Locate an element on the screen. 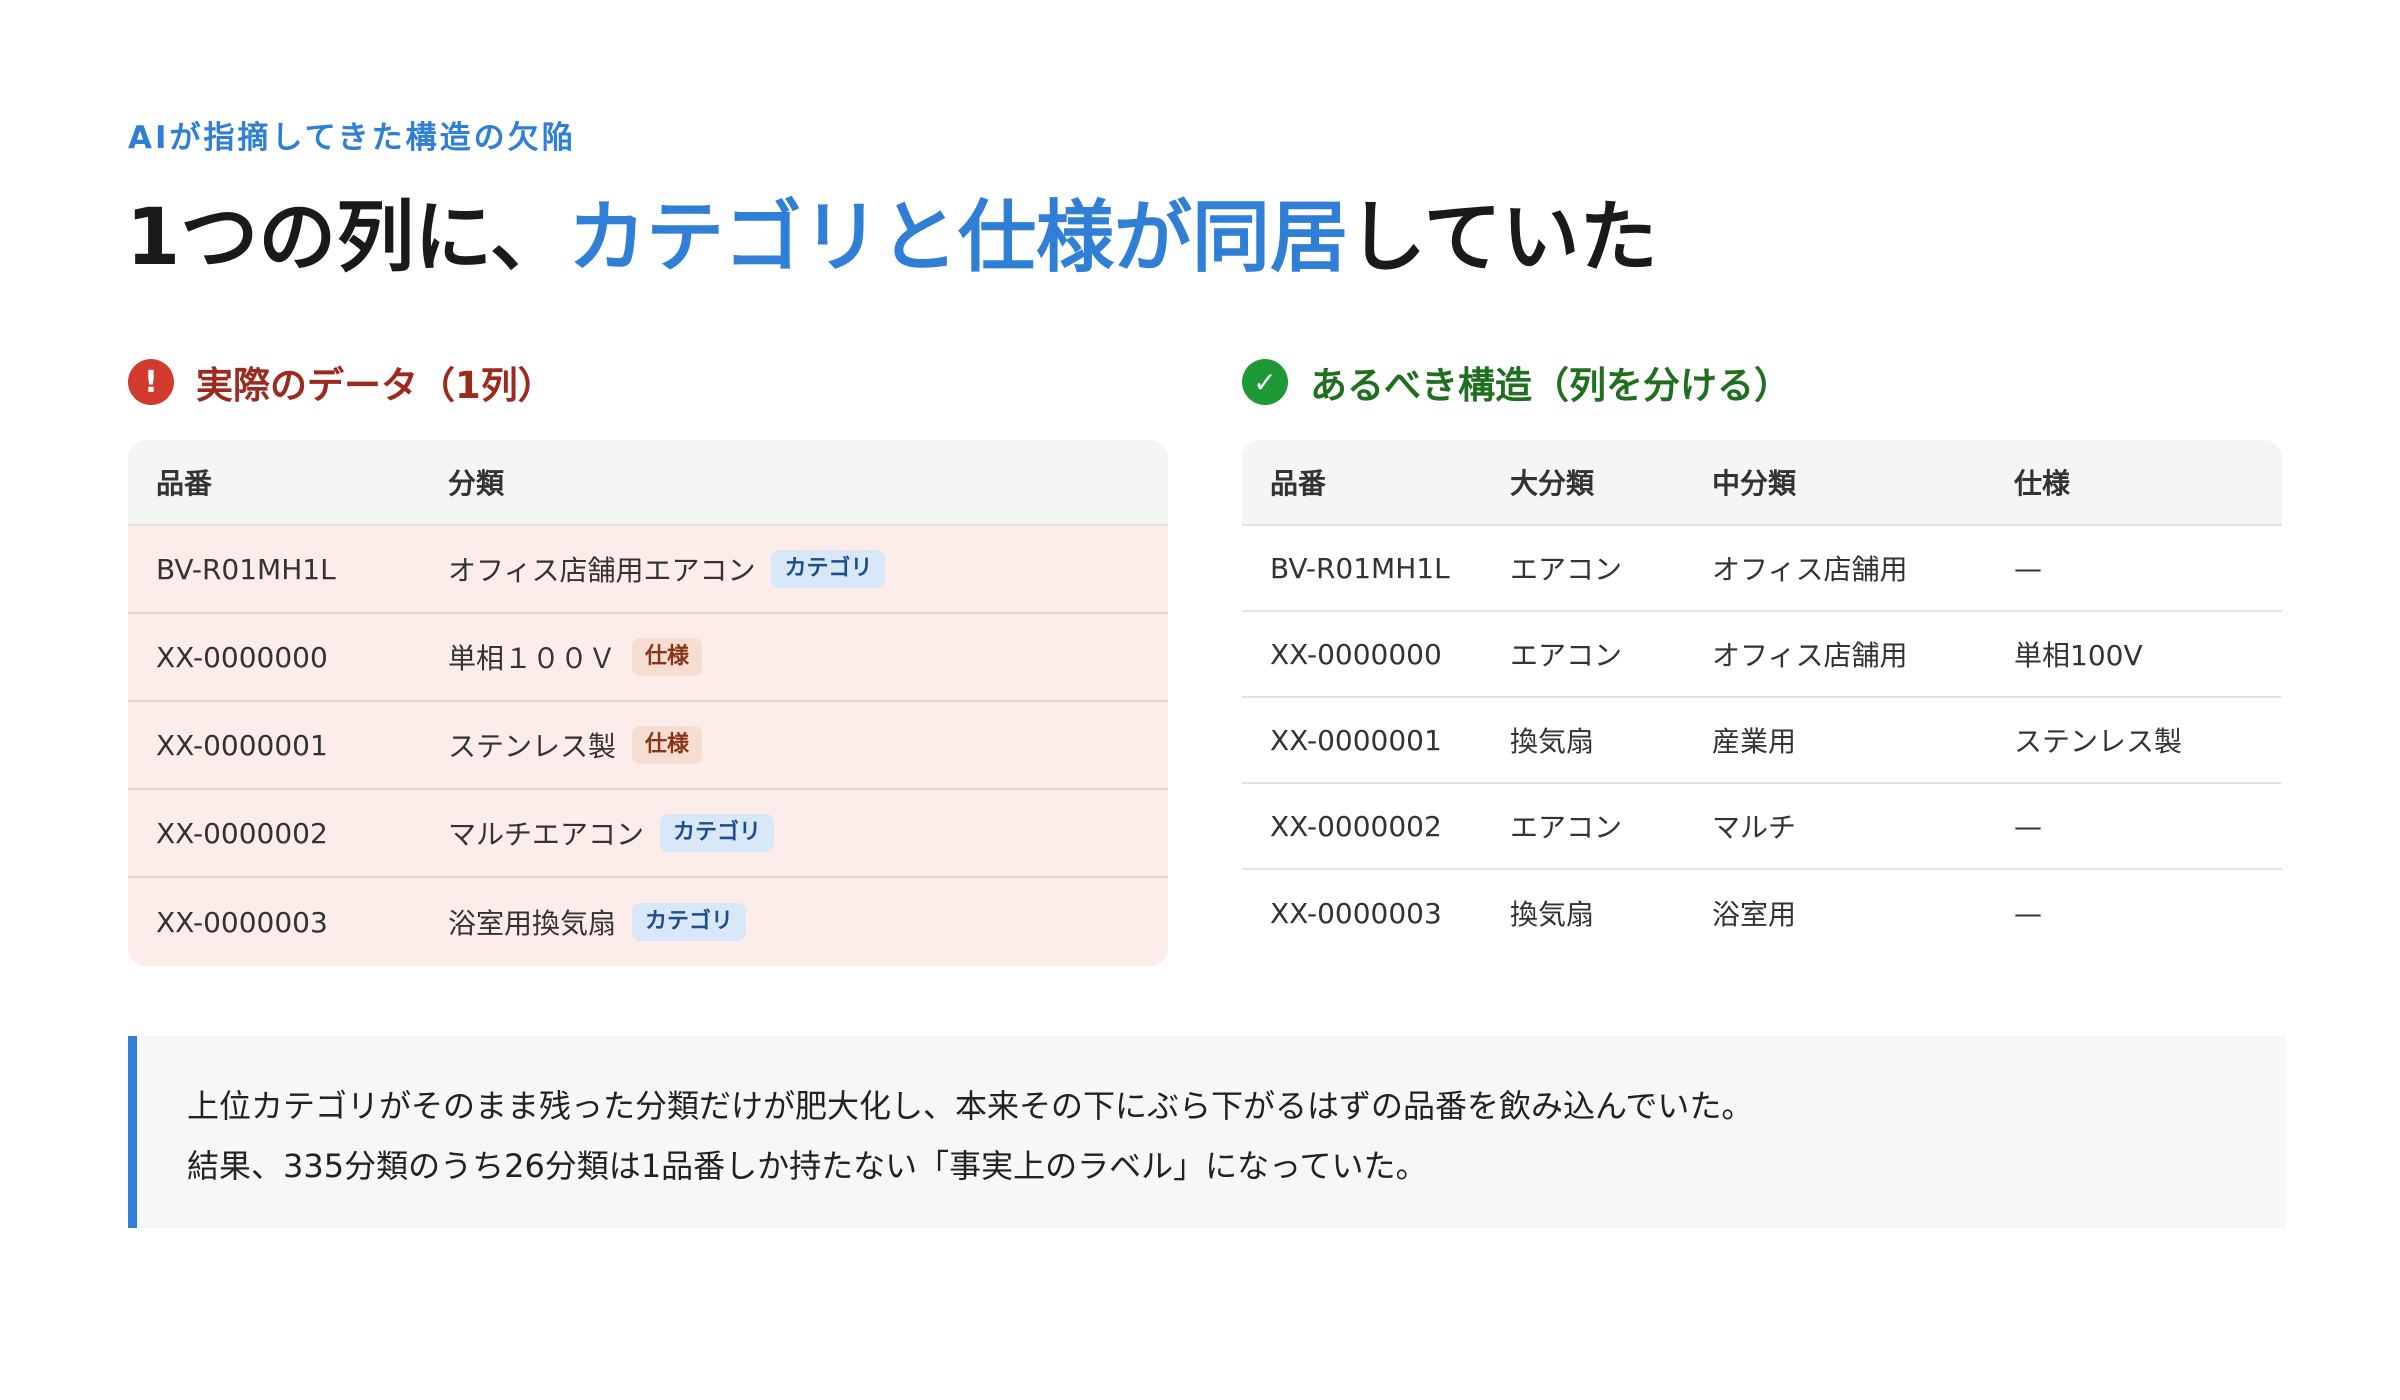 This screenshot has height=1400, width=2400. cell-class: マルチエアコン カテゴリ is located at coordinates (611, 833).